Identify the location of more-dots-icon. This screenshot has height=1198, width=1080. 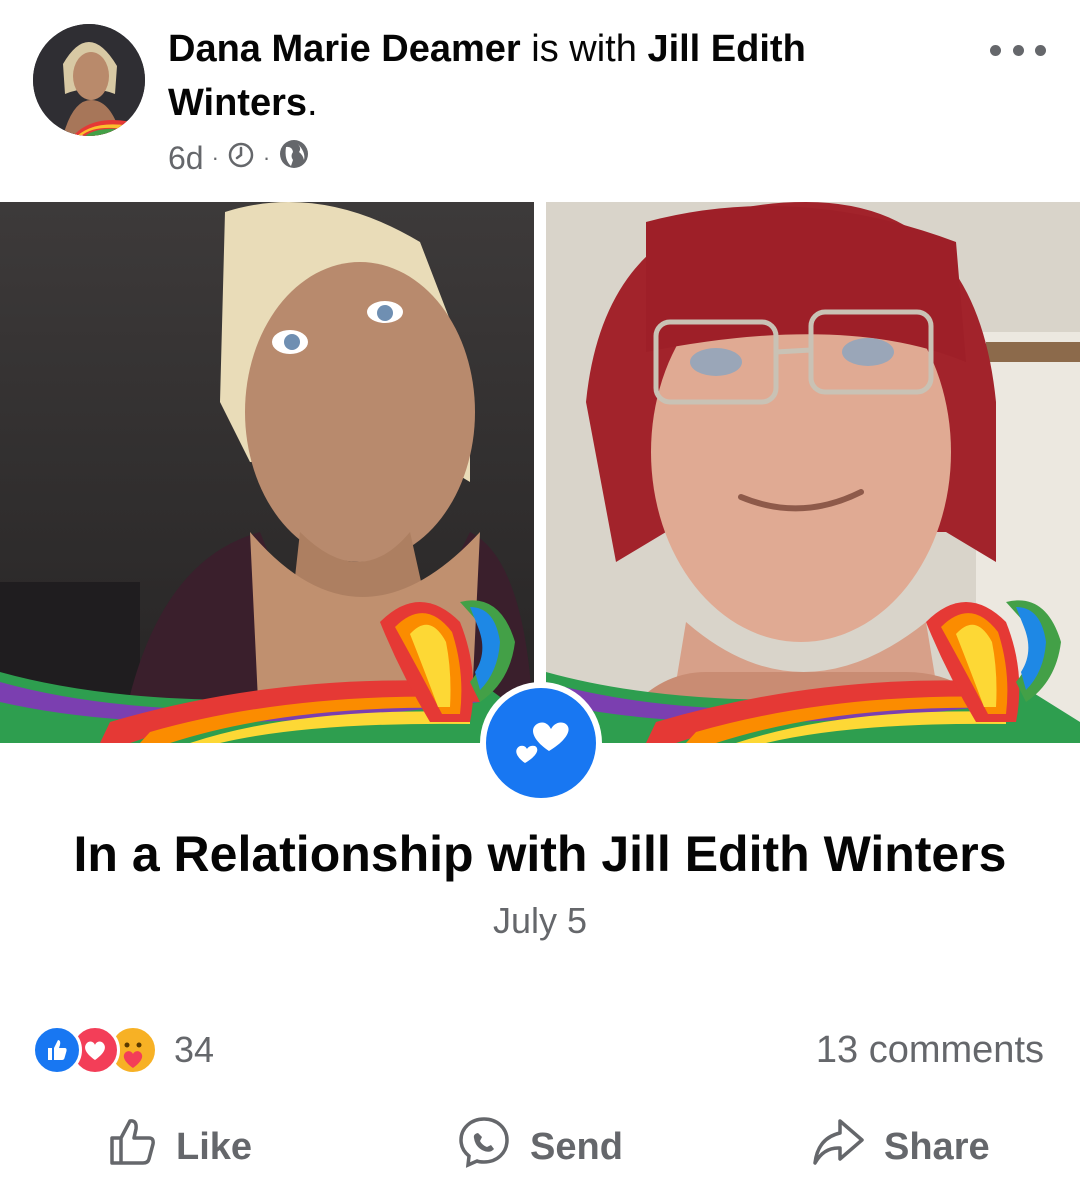
(995, 50).